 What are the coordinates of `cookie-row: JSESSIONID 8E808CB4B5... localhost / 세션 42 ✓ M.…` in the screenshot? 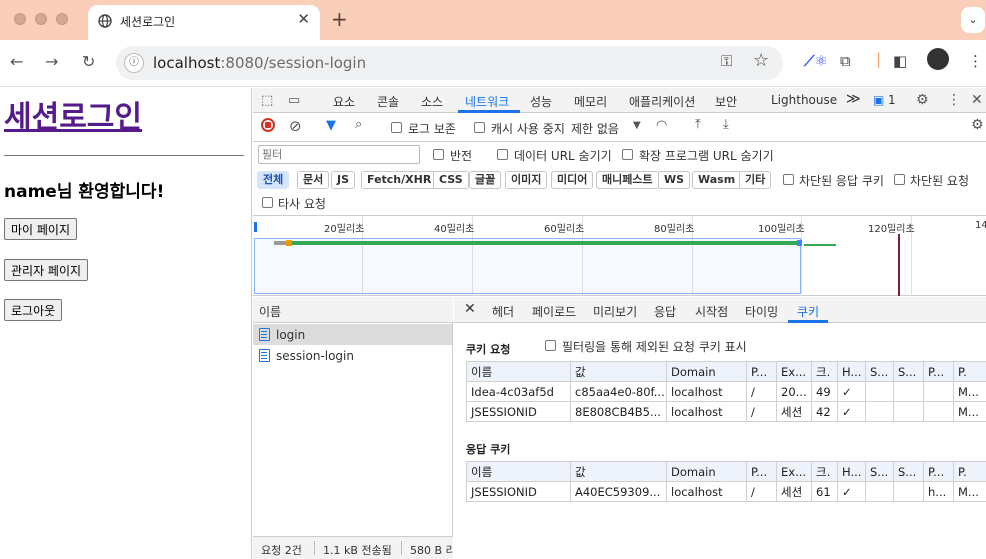 It's located at (726, 411).